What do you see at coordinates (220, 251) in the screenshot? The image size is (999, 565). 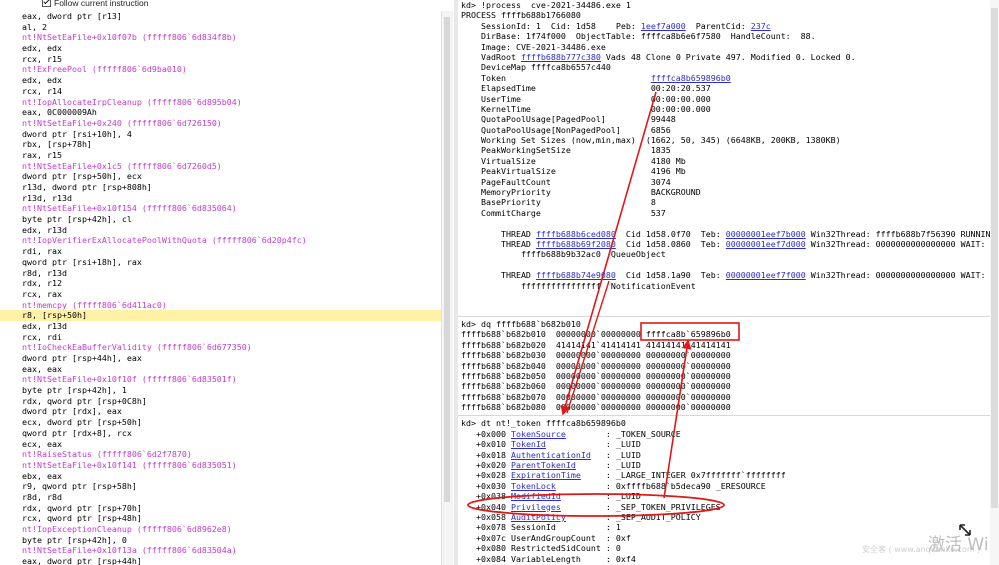 I see `disassembly-line: rdi, rax` at bounding box center [220, 251].